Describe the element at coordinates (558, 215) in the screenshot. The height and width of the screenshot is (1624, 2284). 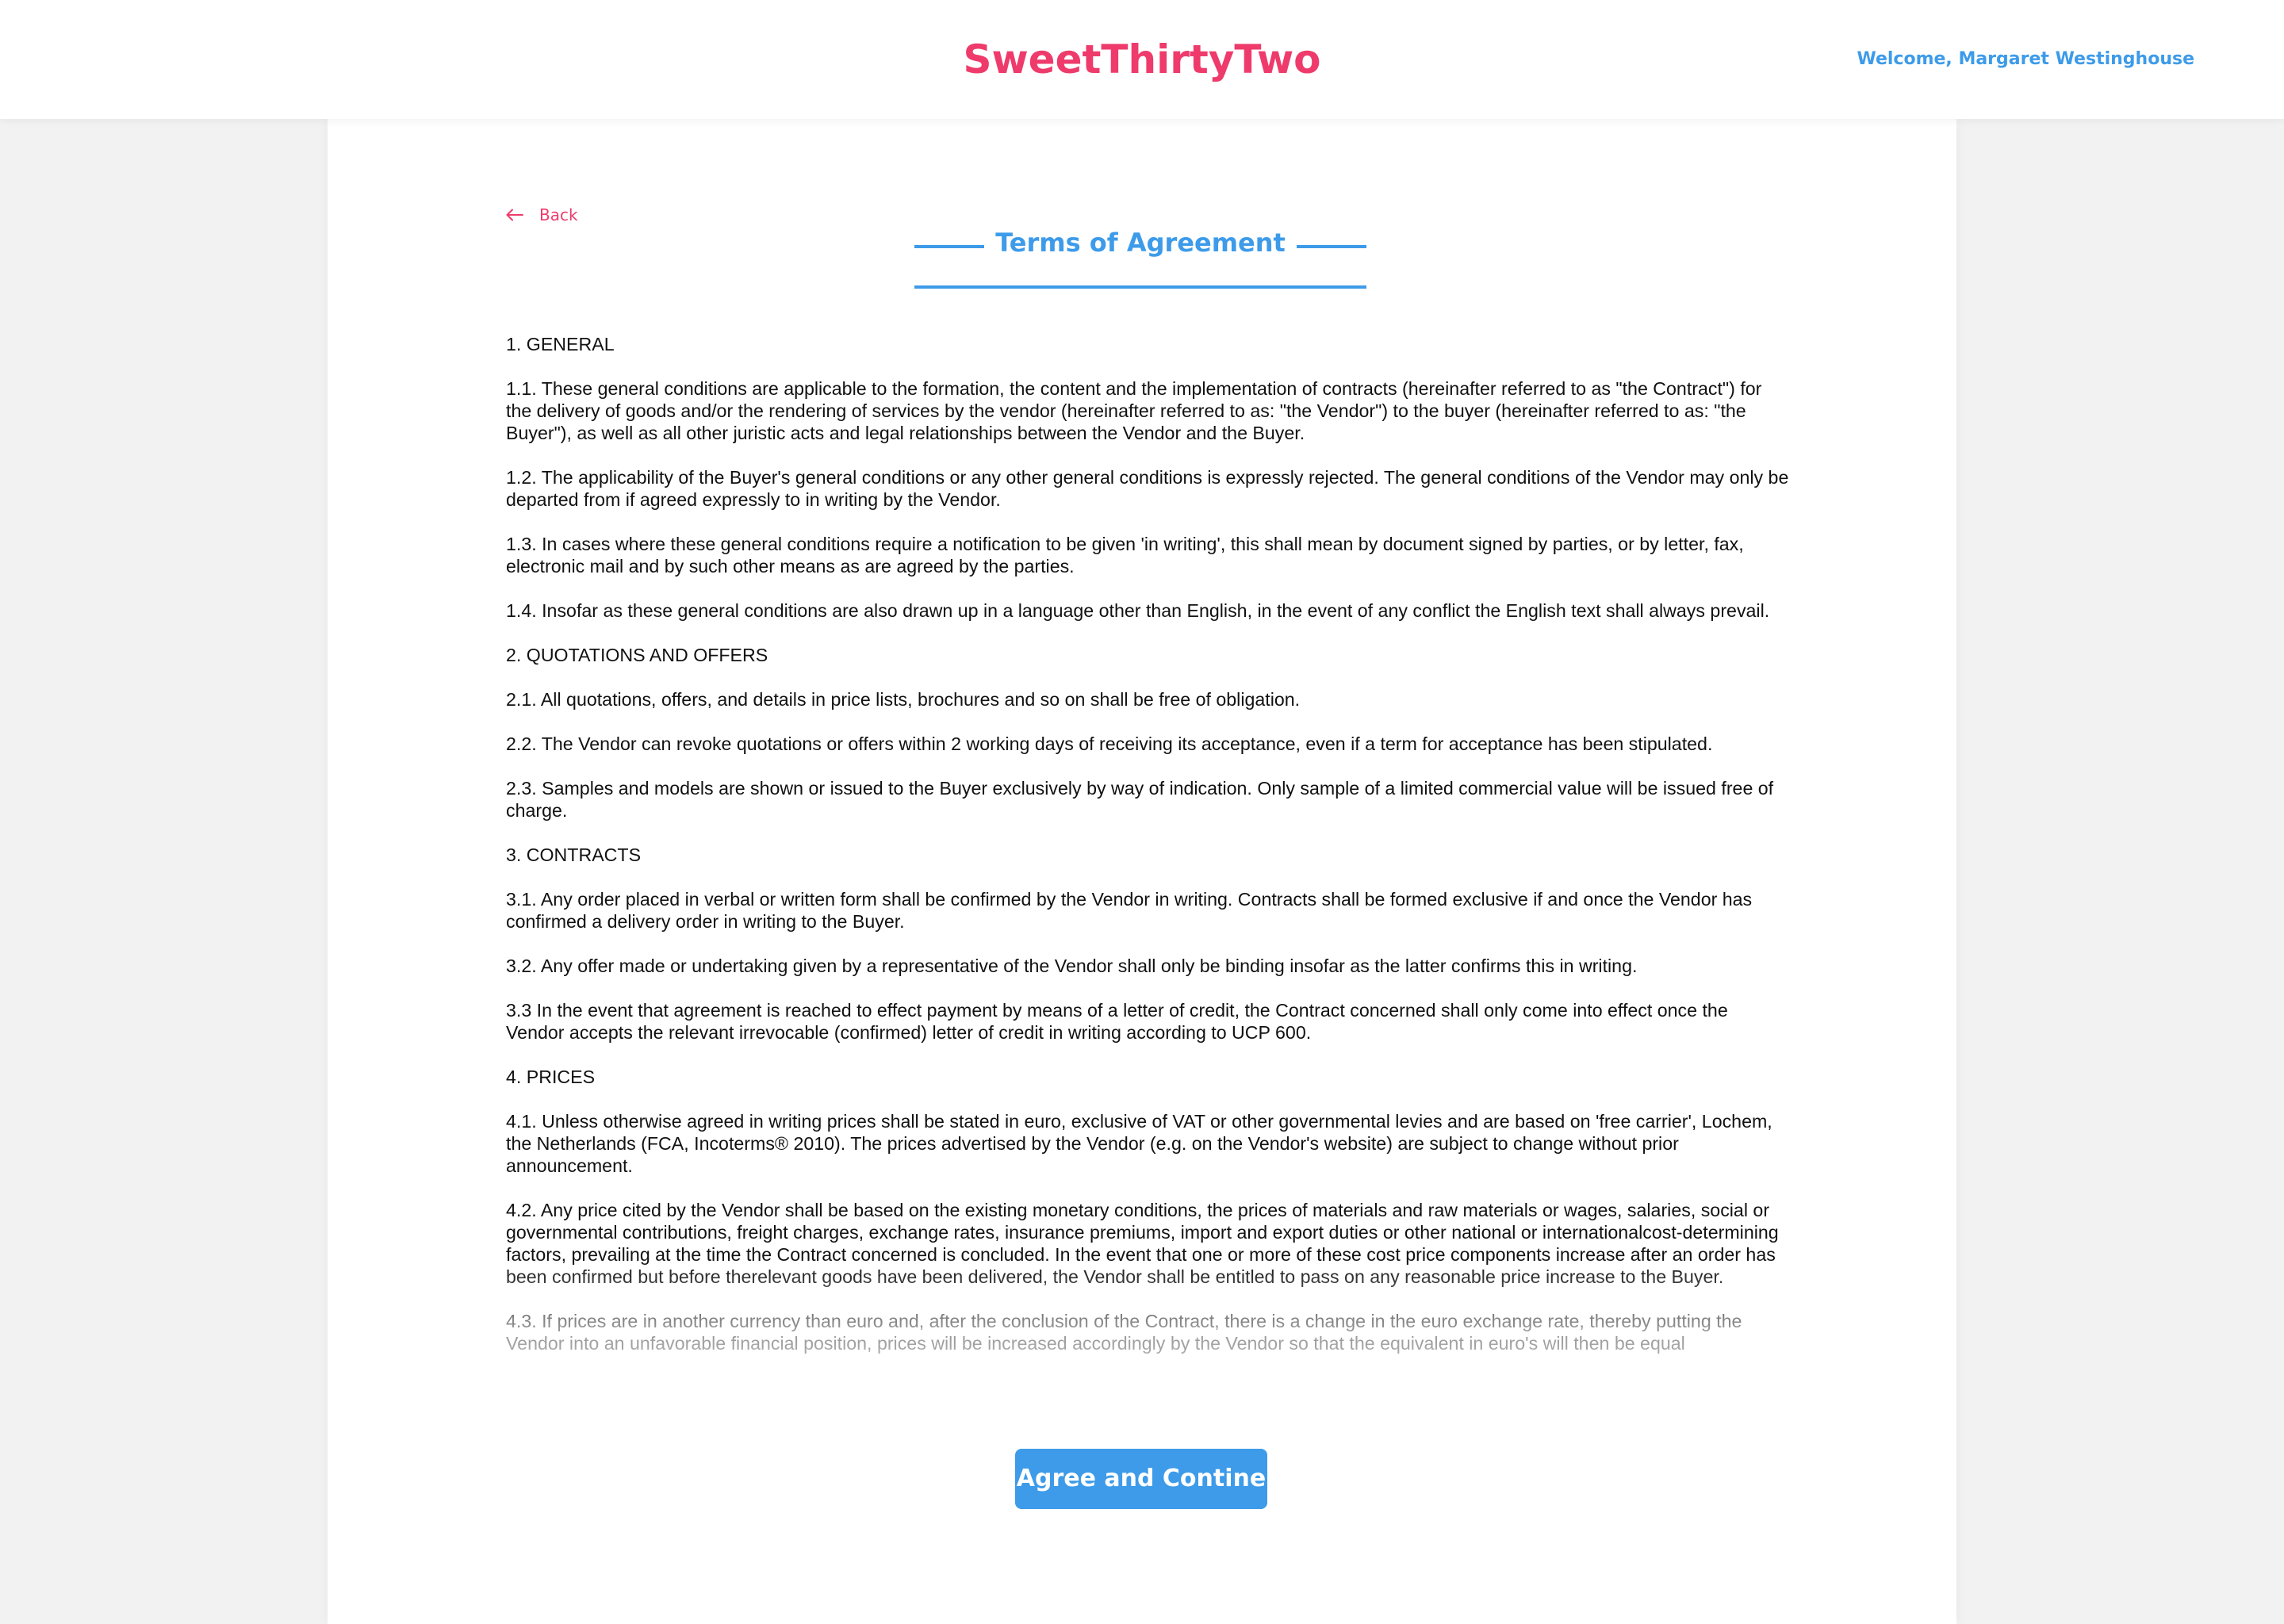
I see `back-label: Back` at that location.